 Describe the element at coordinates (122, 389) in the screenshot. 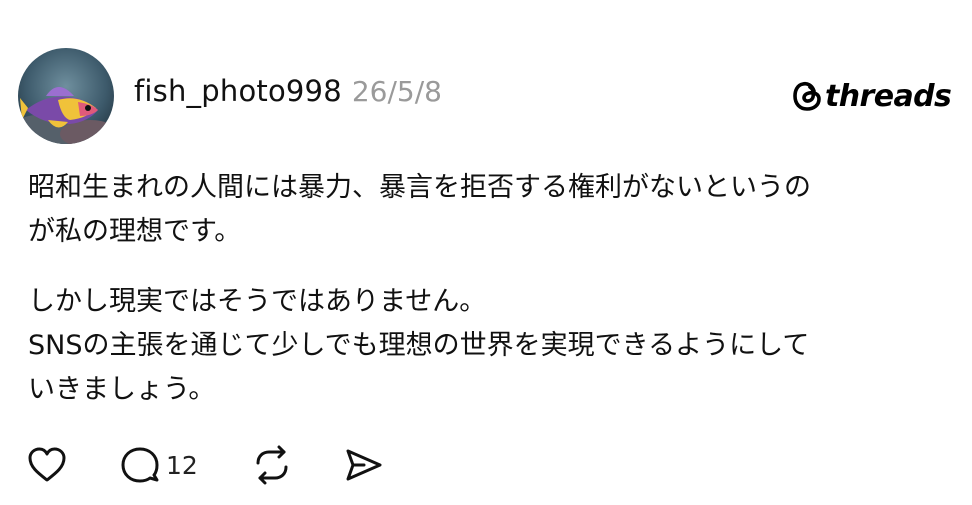

I see `text-line: いきましょう。` at that location.